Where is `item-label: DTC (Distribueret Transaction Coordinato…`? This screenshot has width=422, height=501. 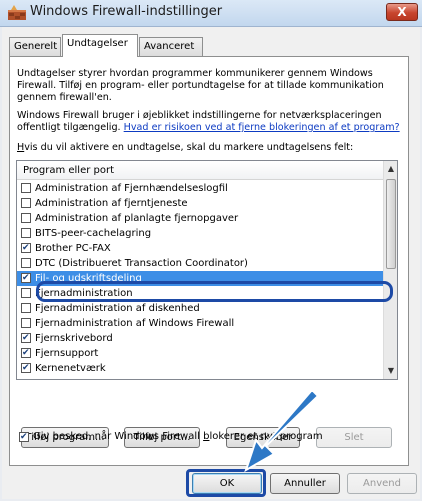 item-label: DTC (Distribueret Transaction Coordinato… is located at coordinates (141, 263).